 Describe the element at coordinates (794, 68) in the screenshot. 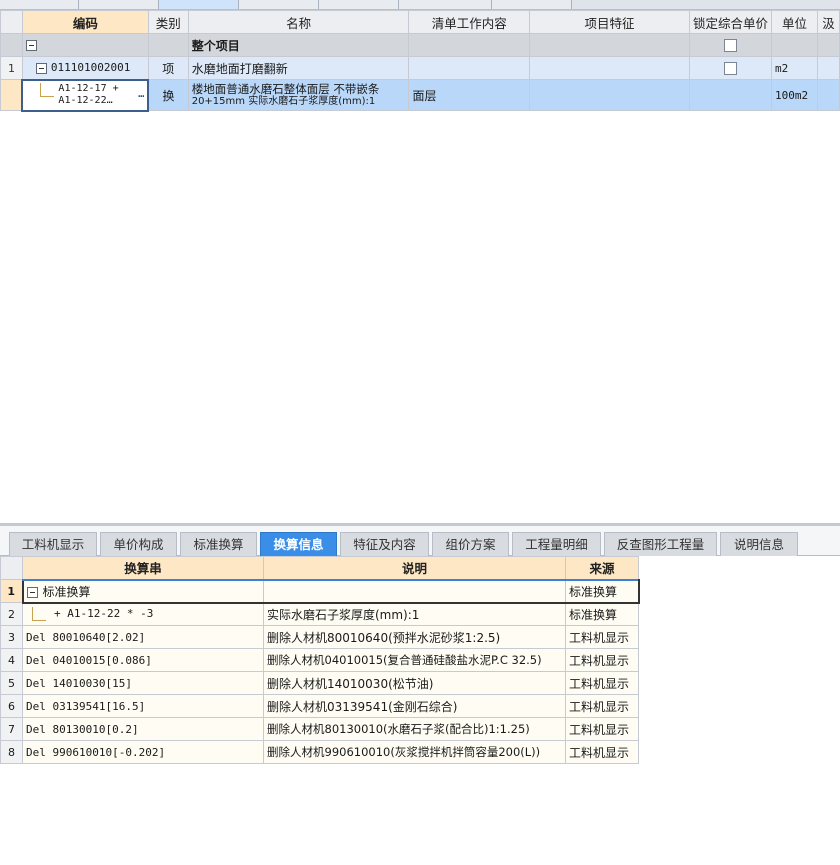

I see `unit-cell: m2` at that location.